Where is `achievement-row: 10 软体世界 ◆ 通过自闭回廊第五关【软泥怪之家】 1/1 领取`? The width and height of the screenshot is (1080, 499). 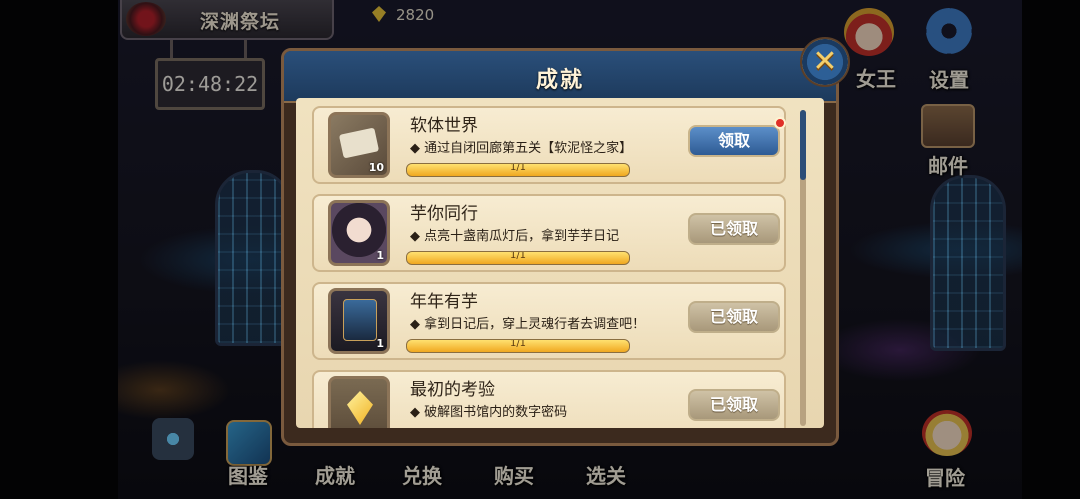 achievement-row: 10 软体世界 ◆ 通过自闭回廊第五关【软泥怪之家】 1/1 领取 is located at coordinates (549, 145).